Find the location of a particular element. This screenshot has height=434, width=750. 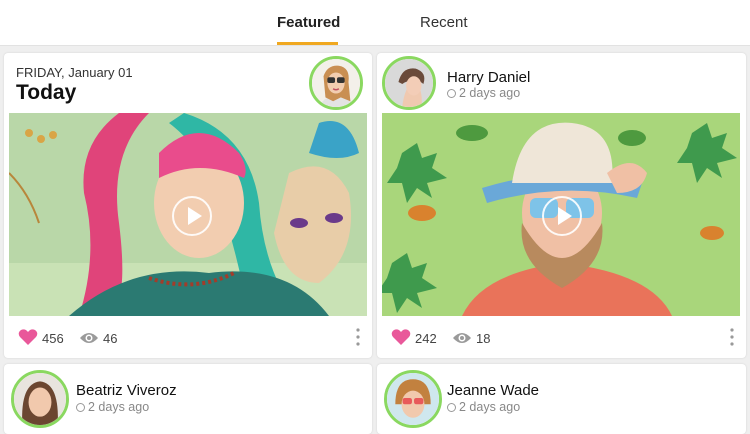

artwork-card-jeanne-wade: Jeanne Wade 2 days ago is located at coordinates (561, 399).